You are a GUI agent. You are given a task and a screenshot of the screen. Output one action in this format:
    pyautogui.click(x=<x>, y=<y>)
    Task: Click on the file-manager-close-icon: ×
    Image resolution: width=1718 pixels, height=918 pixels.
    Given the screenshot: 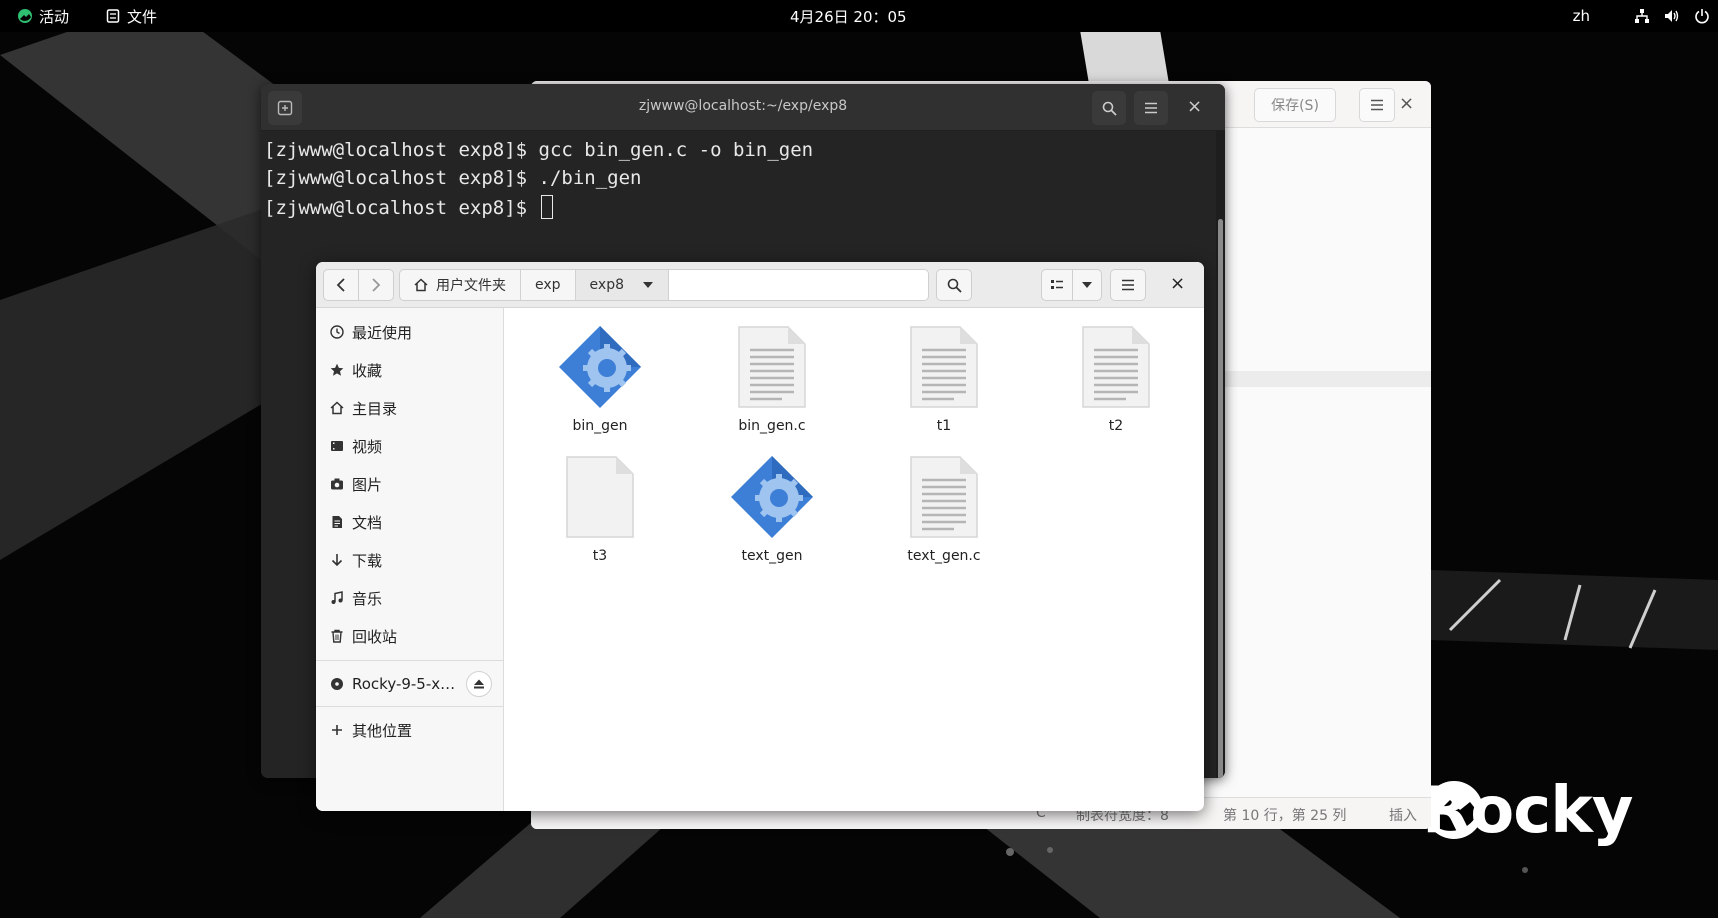 What is the action you would take?
    pyautogui.click(x=1177, y=283)
    